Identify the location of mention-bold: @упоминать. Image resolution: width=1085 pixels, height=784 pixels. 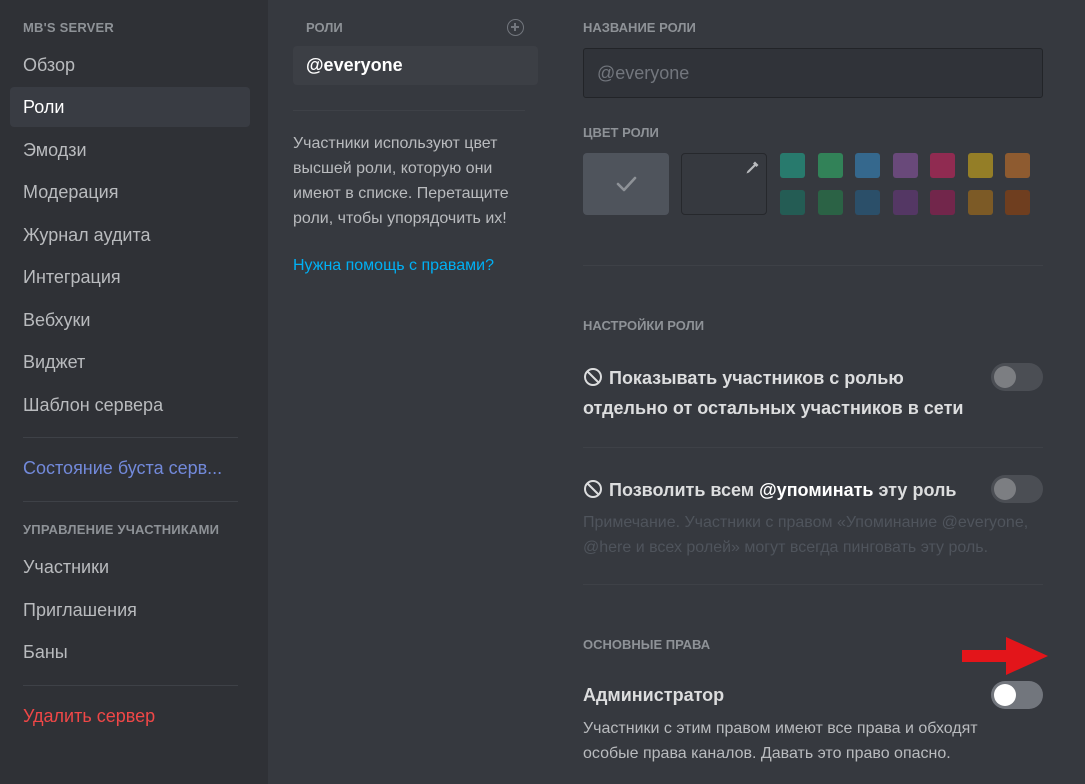
(816, 490).